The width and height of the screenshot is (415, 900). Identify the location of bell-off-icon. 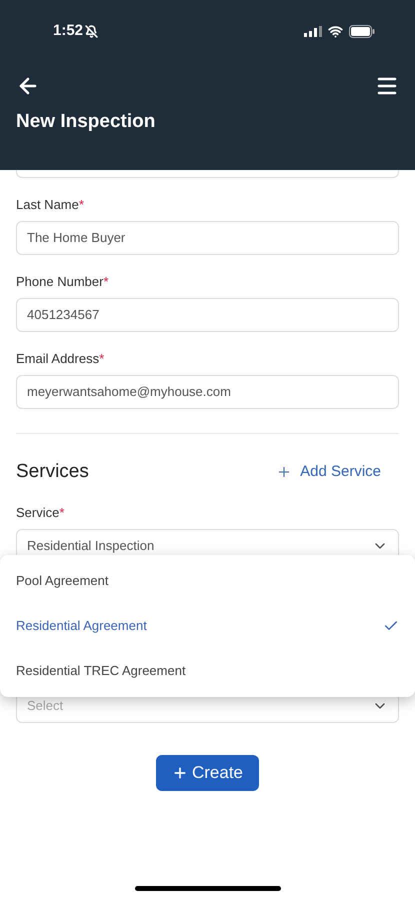
(91, 31).